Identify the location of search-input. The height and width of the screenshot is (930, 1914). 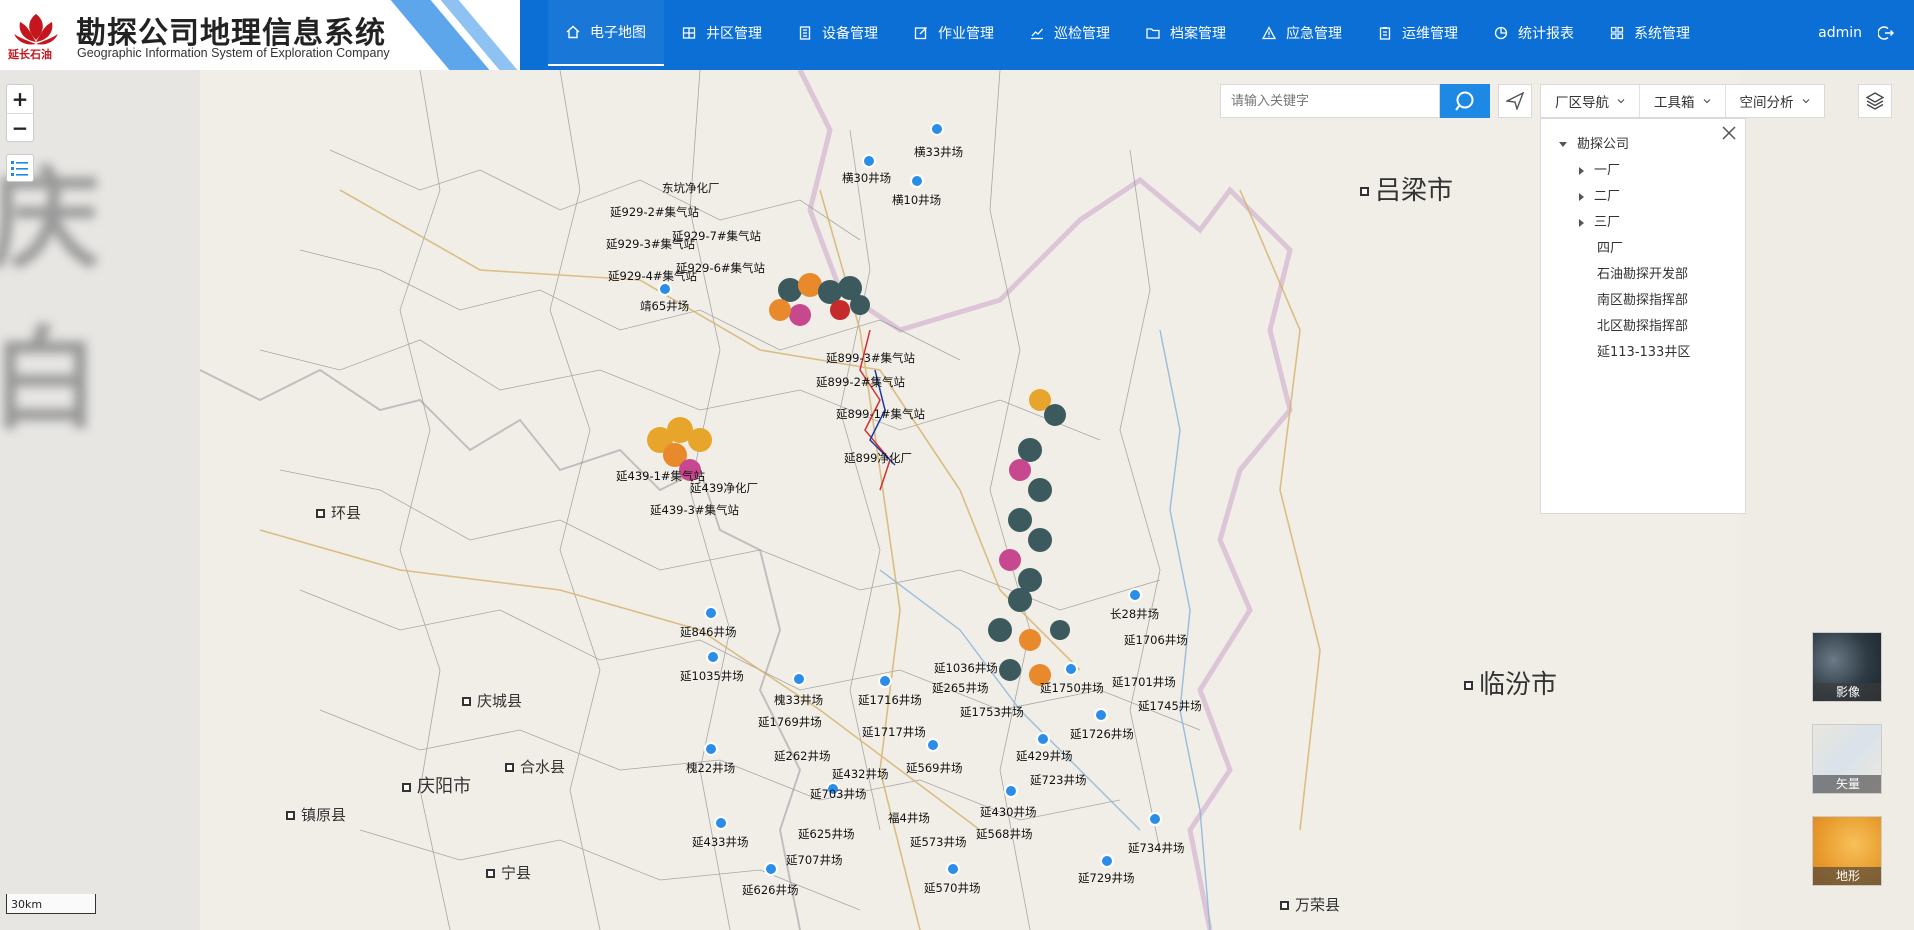
(1330, 101).